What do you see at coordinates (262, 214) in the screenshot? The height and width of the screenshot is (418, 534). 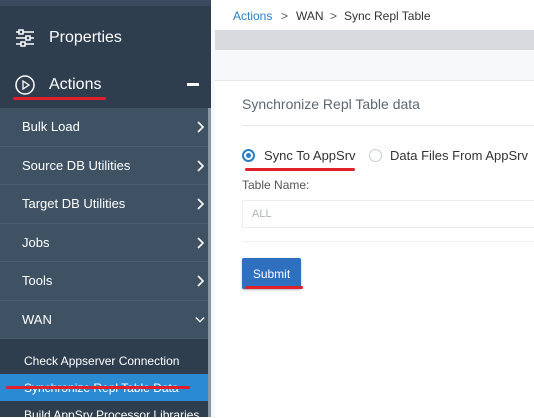 I see `table-name-value: ALL` at bounding box center [262, 214].